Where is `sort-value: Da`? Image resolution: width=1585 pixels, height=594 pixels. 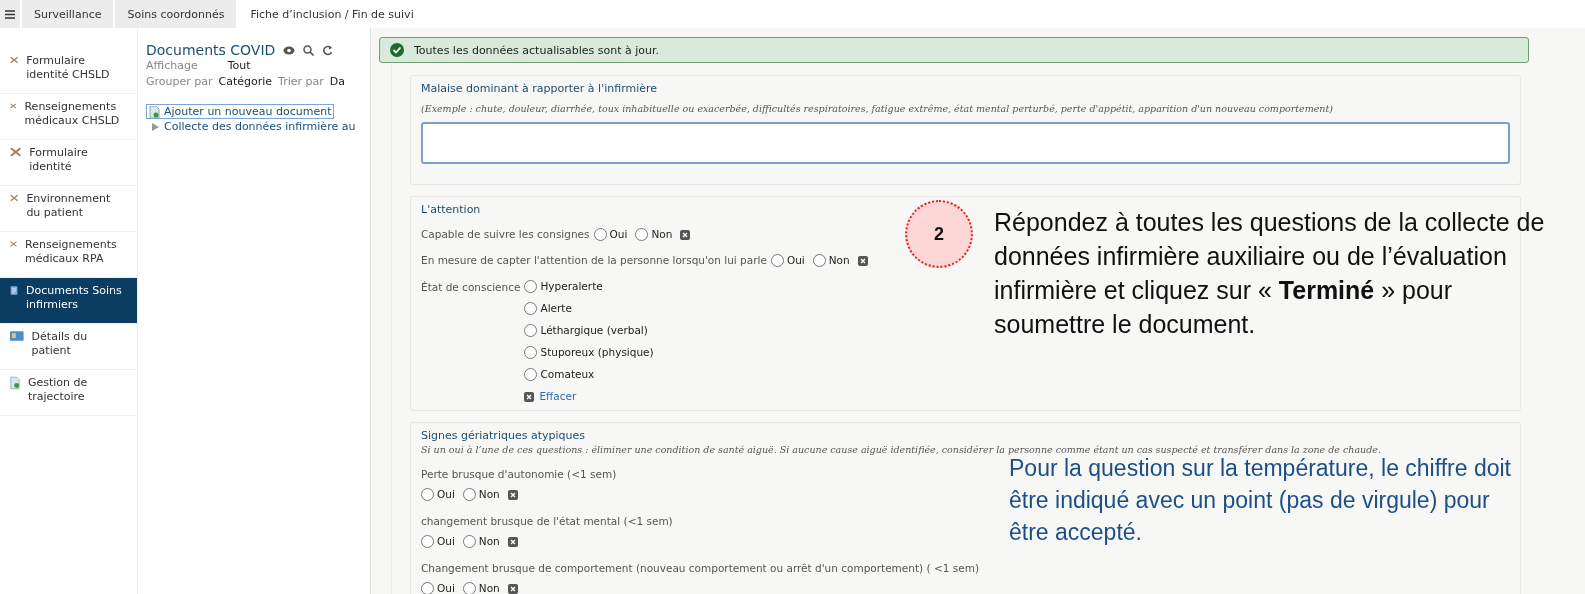 sort-value: Da is located at coordinates (337, 82).